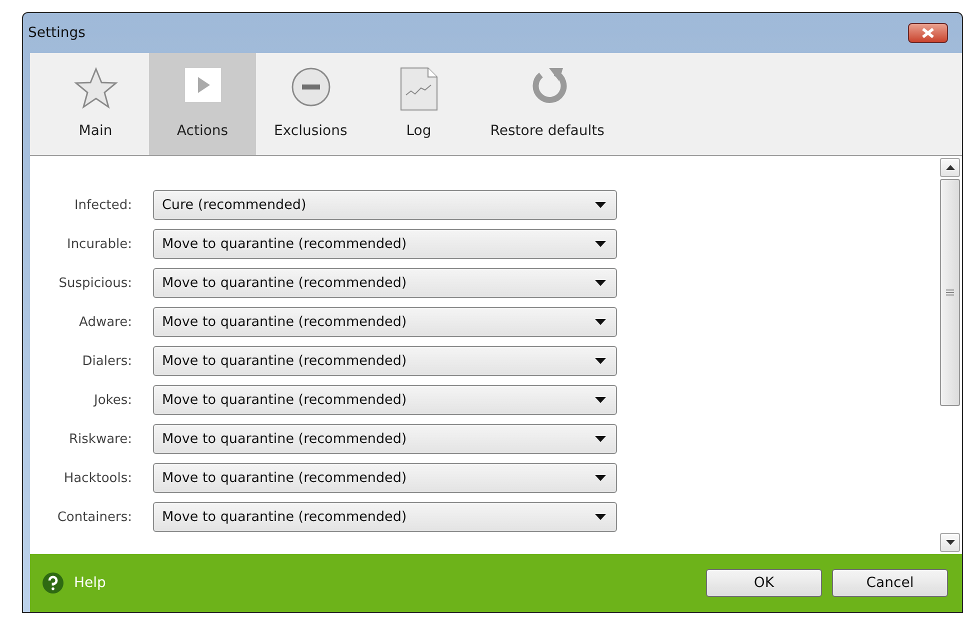 This screenshot has height=619, width=965. I want to click on window-title: Settings, so click(57, 33).